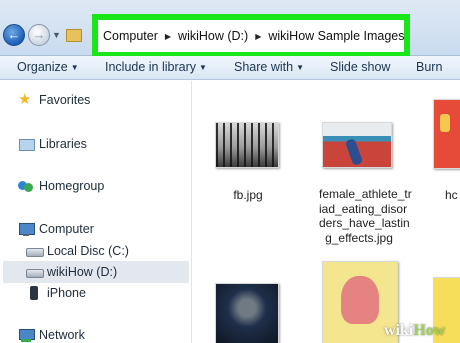  What do you see at coordinates (74, 34) in the screenshot?
I see `folder-icon` at bounding box center [74, 34].